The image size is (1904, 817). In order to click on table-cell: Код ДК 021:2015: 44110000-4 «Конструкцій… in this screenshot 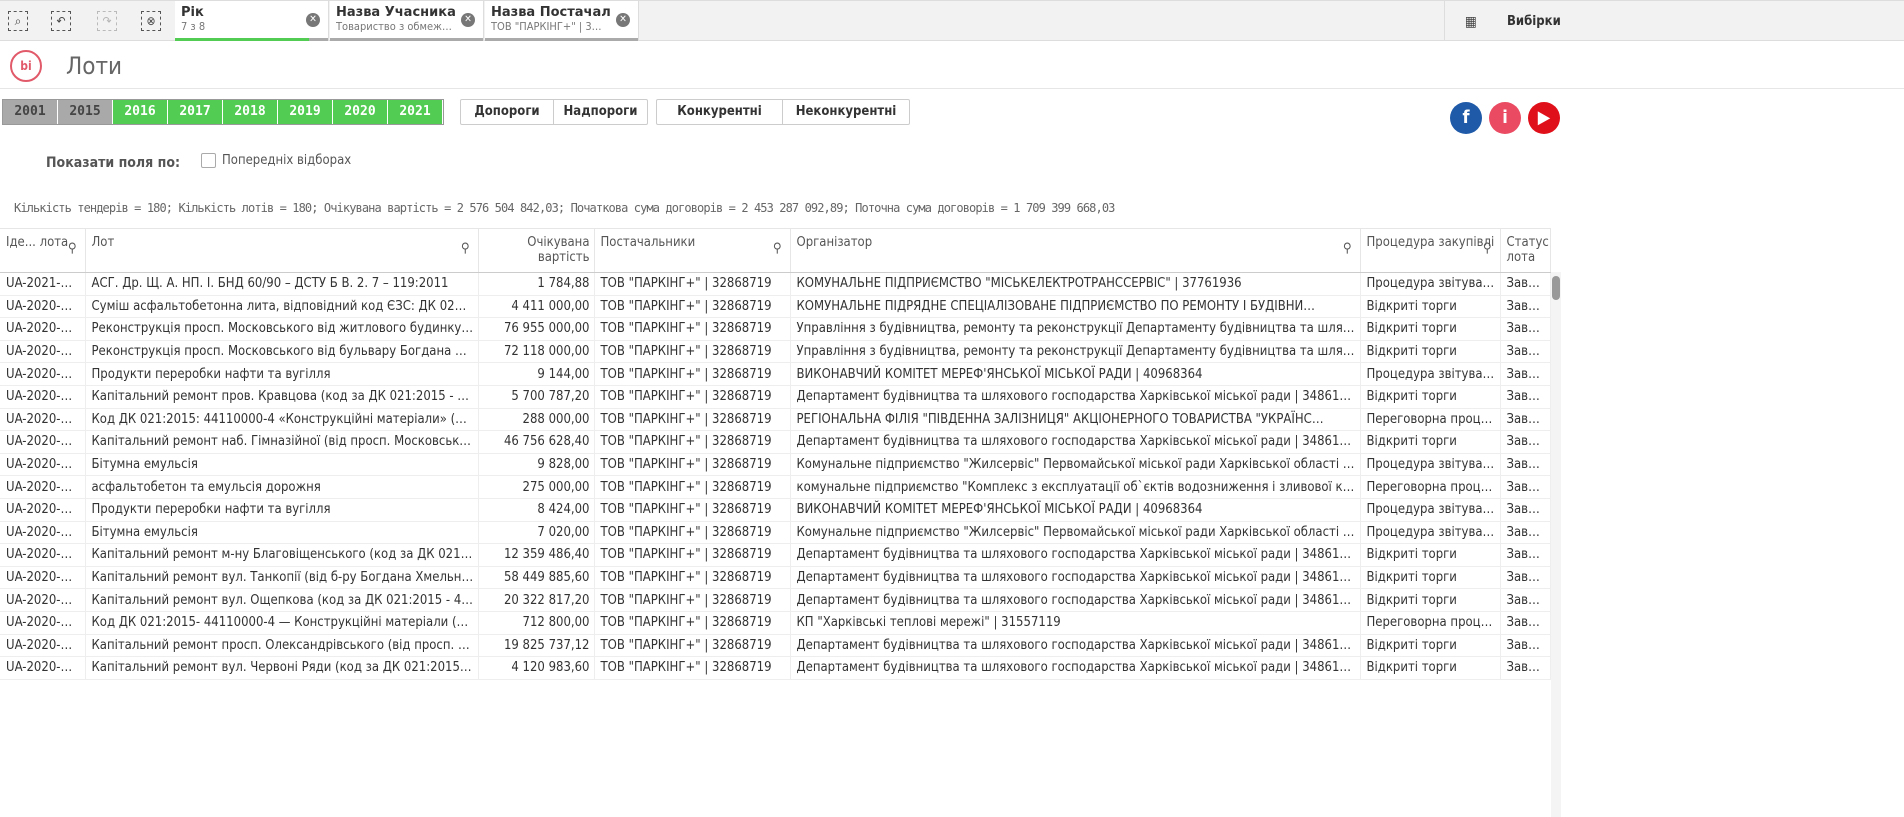, I will do `click(282, 420)`.